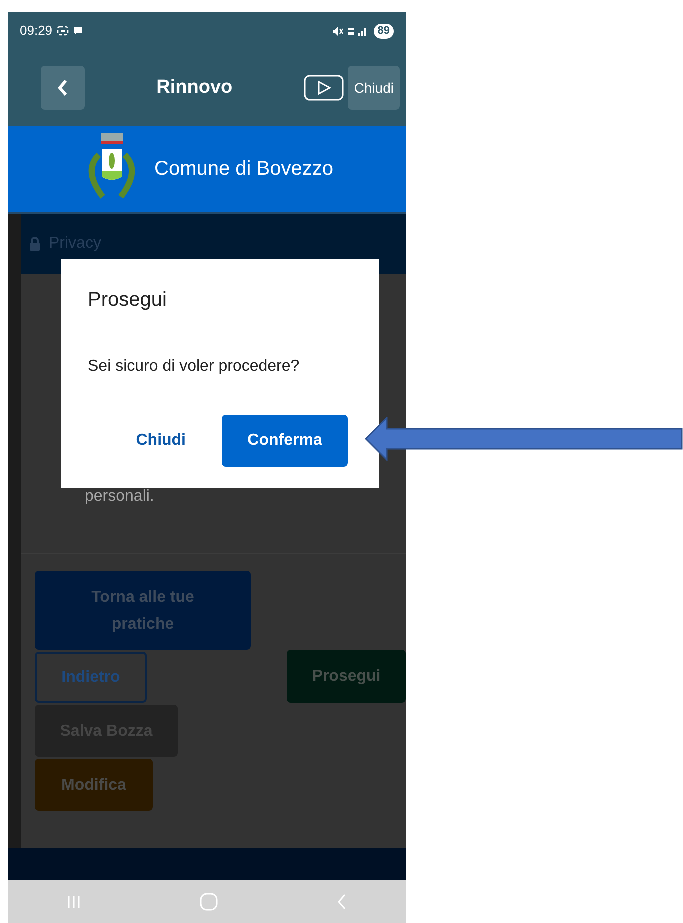  What do you see at coordinates (128, 300) in the screenshot?
I see `dialog-title: Prosegui` at bounding box center [128, 300].